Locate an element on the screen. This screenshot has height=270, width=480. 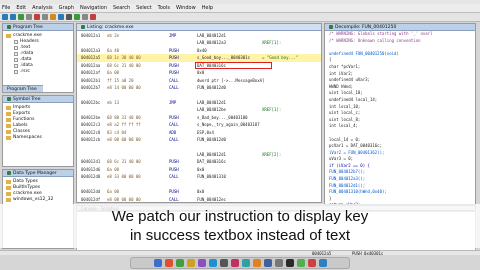
listing-xref: XREF[1]: is located at coordinates (272, 110).